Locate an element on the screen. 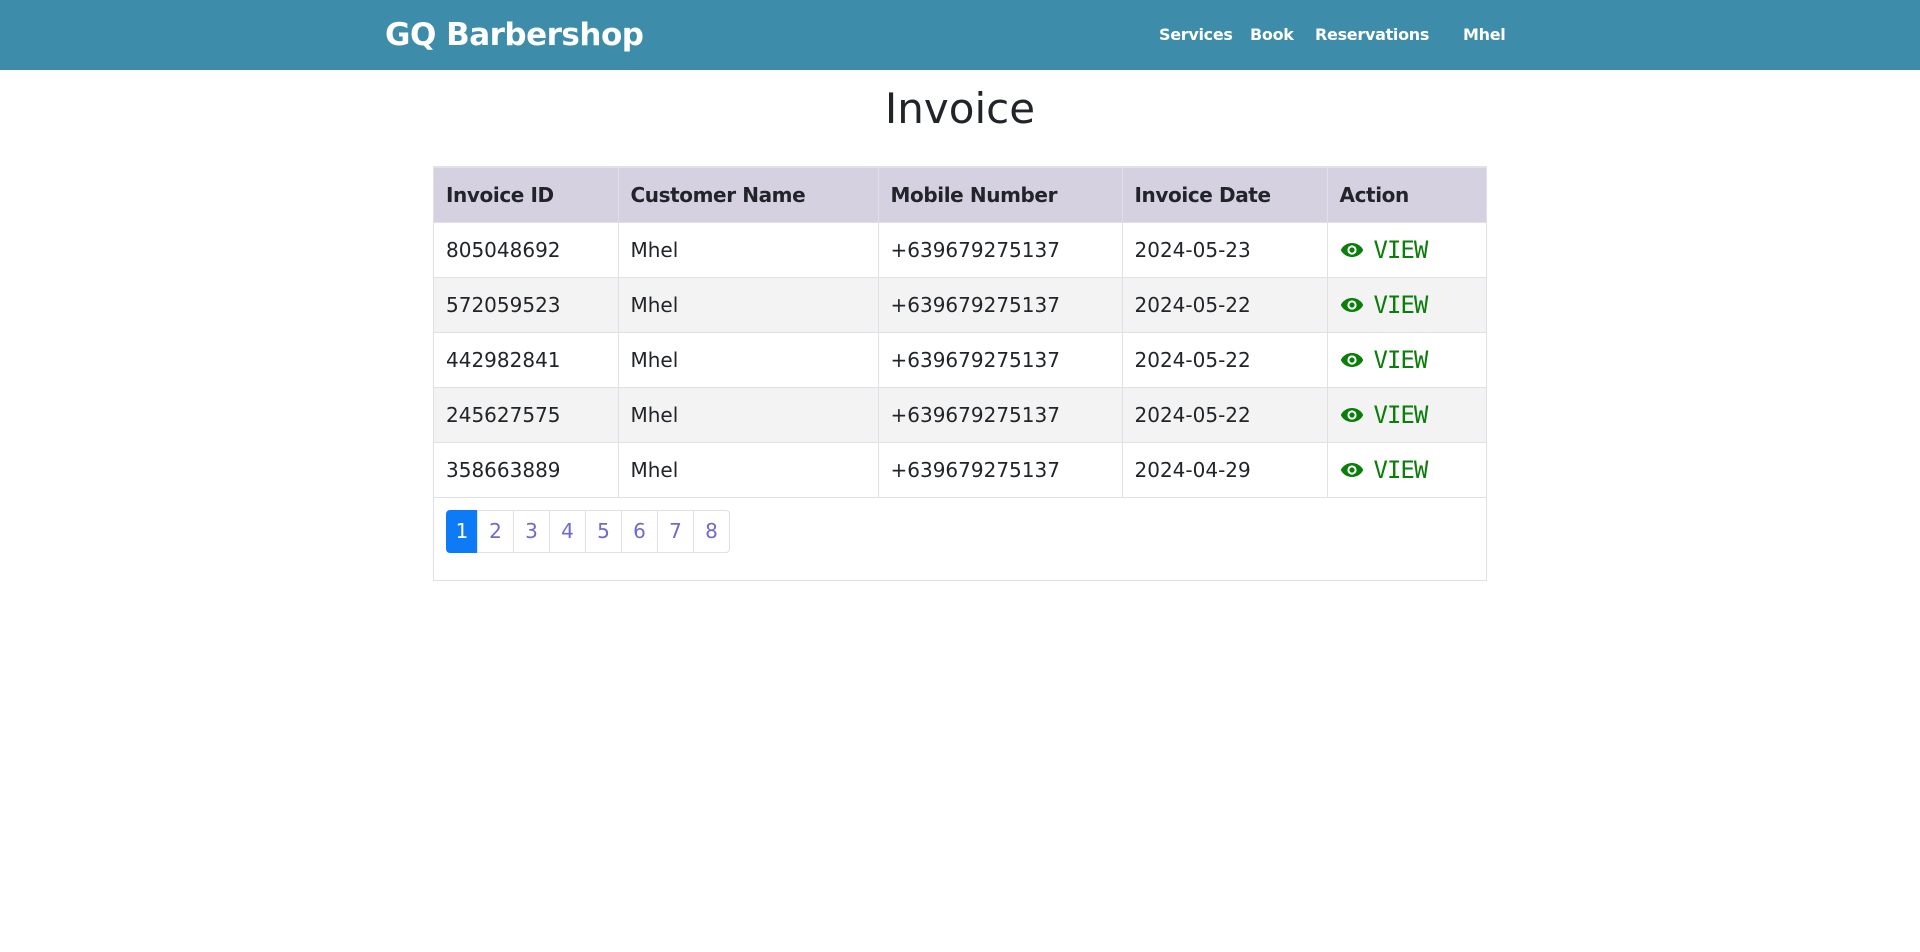 This screenshot has height=952, width=1920. column-header-action: Action is located at coordinates (1406, 195).